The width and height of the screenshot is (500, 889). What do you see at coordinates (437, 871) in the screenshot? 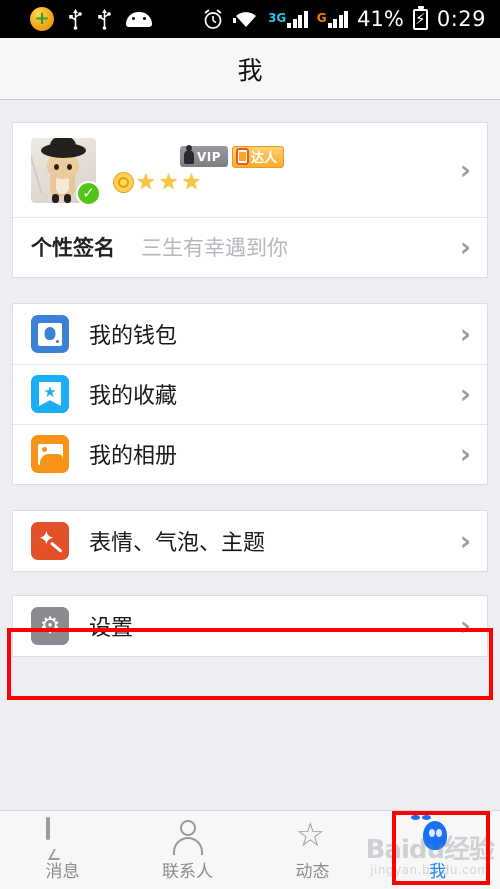
I see `tab-label: 我` at bounding box center [437, 871].